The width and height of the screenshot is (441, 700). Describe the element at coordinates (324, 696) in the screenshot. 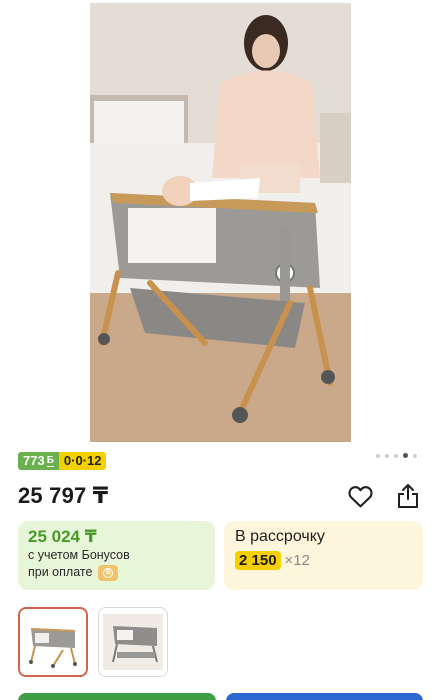

I see `buy-installment-button` at that location.